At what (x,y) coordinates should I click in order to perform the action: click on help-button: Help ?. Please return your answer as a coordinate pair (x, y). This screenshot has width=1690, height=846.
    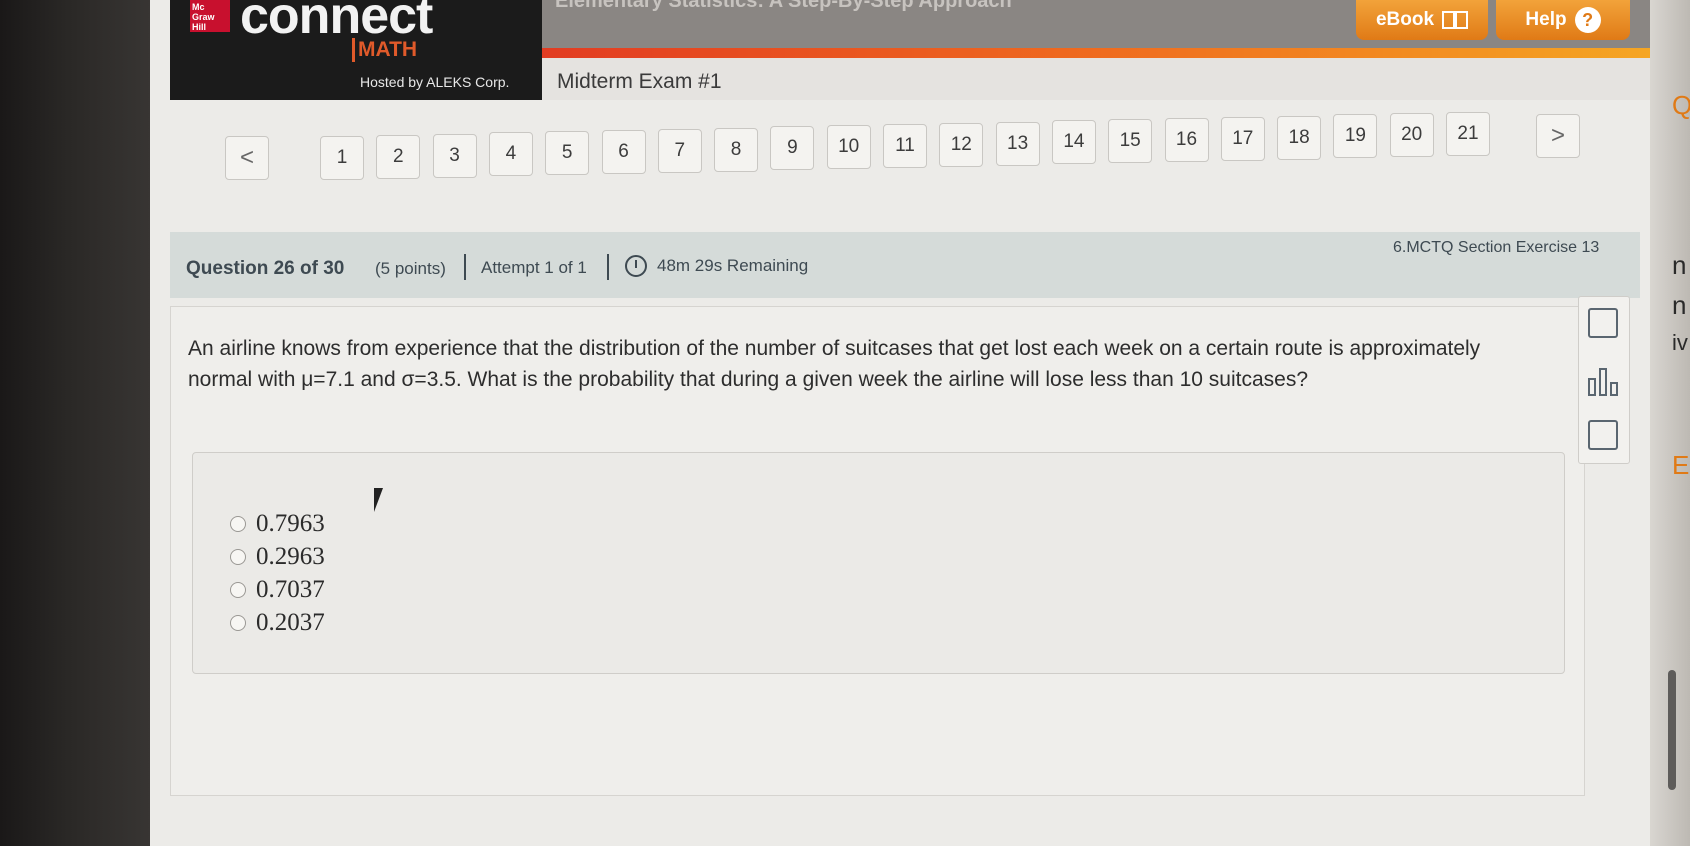
    Looking at the image, I should click on (1563, 20).